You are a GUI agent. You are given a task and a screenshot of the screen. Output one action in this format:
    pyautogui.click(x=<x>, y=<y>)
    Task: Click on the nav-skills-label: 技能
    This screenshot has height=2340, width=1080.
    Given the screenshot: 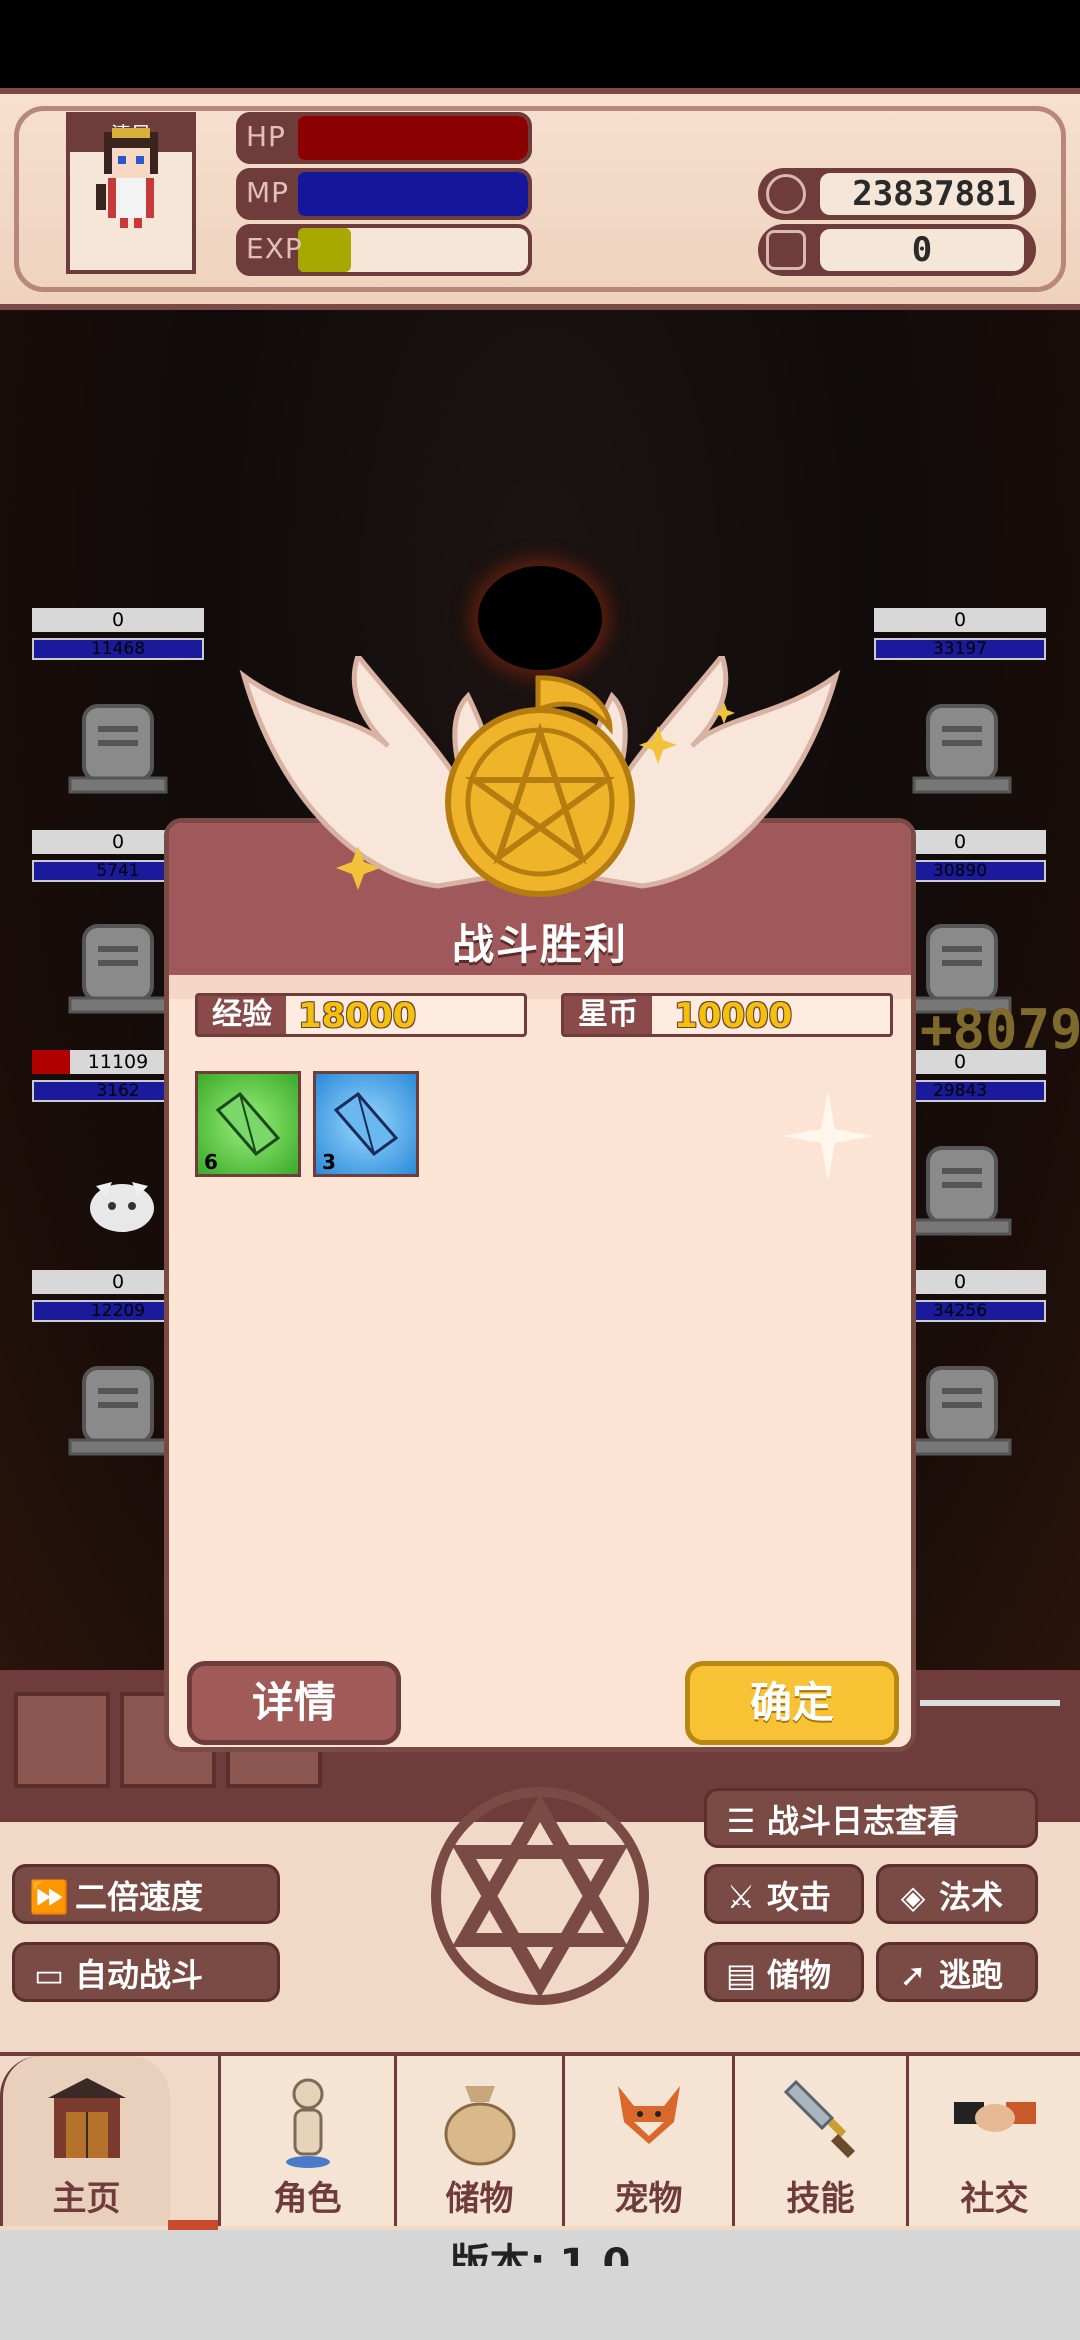 What is the action you would take?
    pyautogui.click(x=820, y=2199)
    